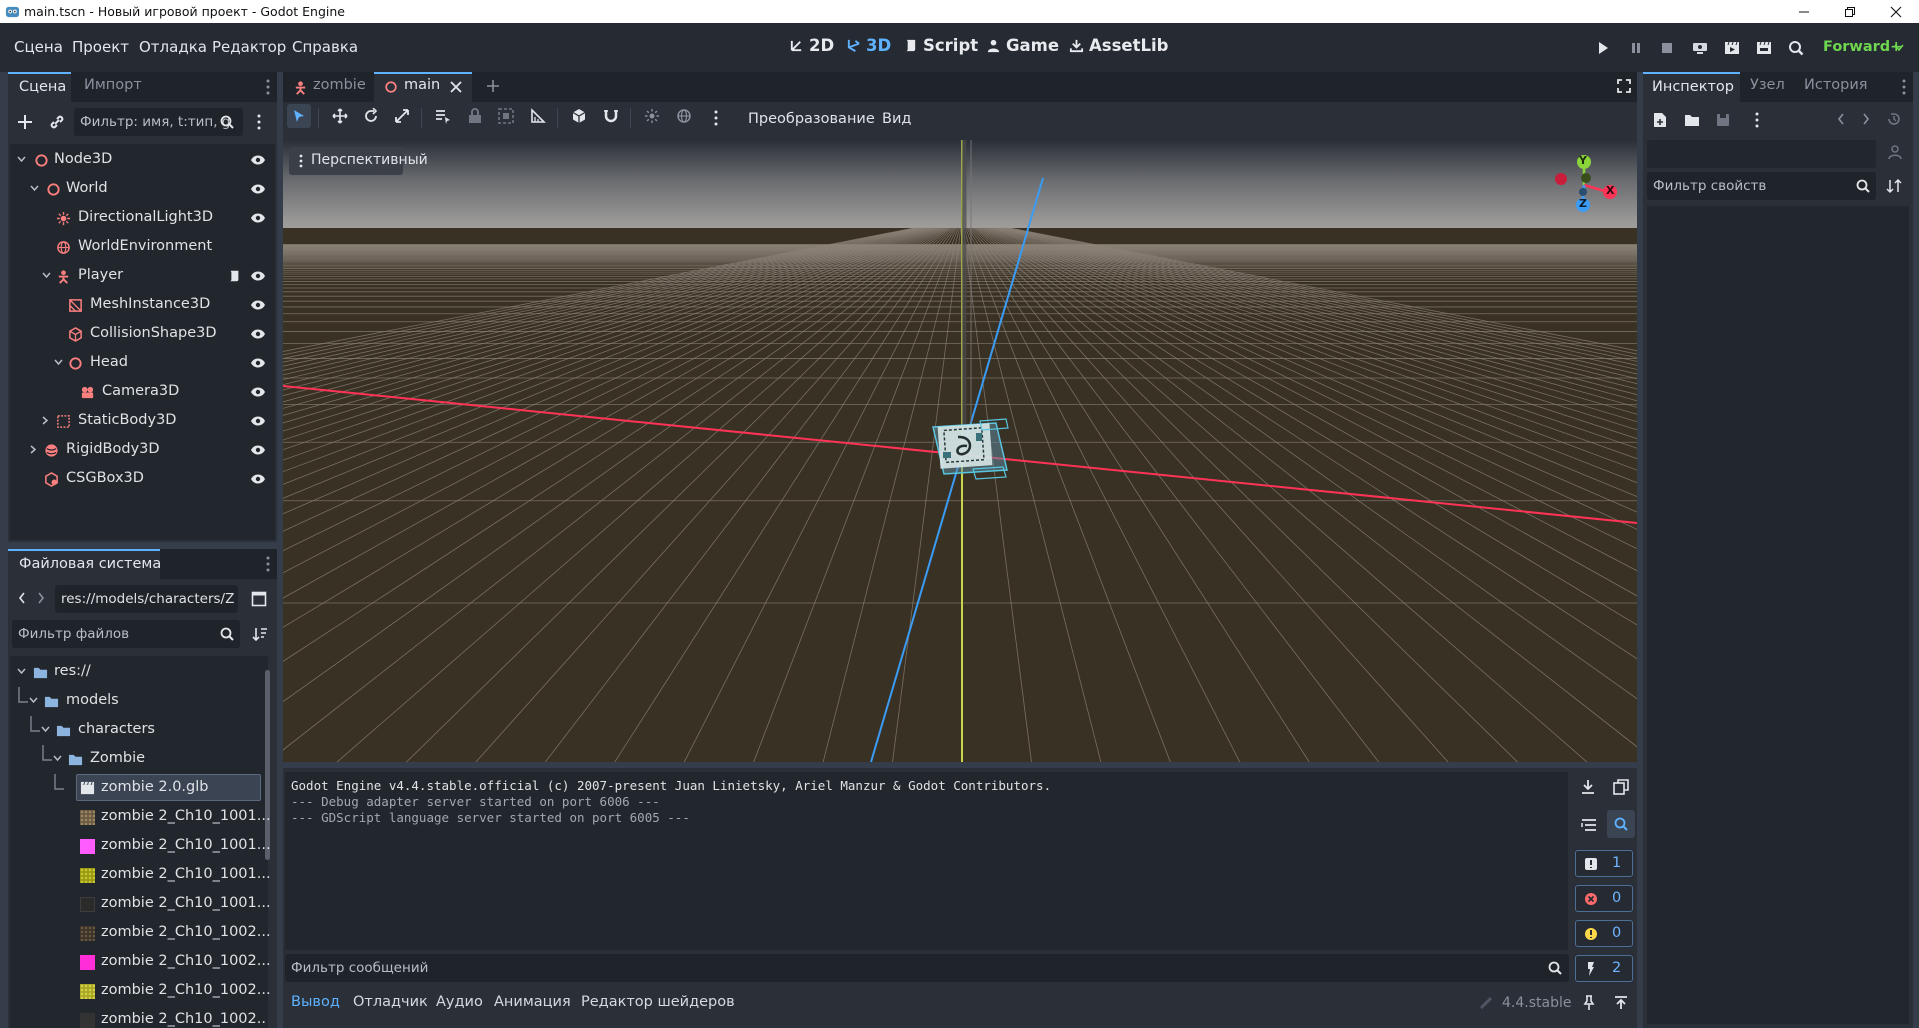  What do you see at coordinates (868, 45) in the screenshot?
I see `workspace-3d-button: 3D` at bounding box center [868, 45].